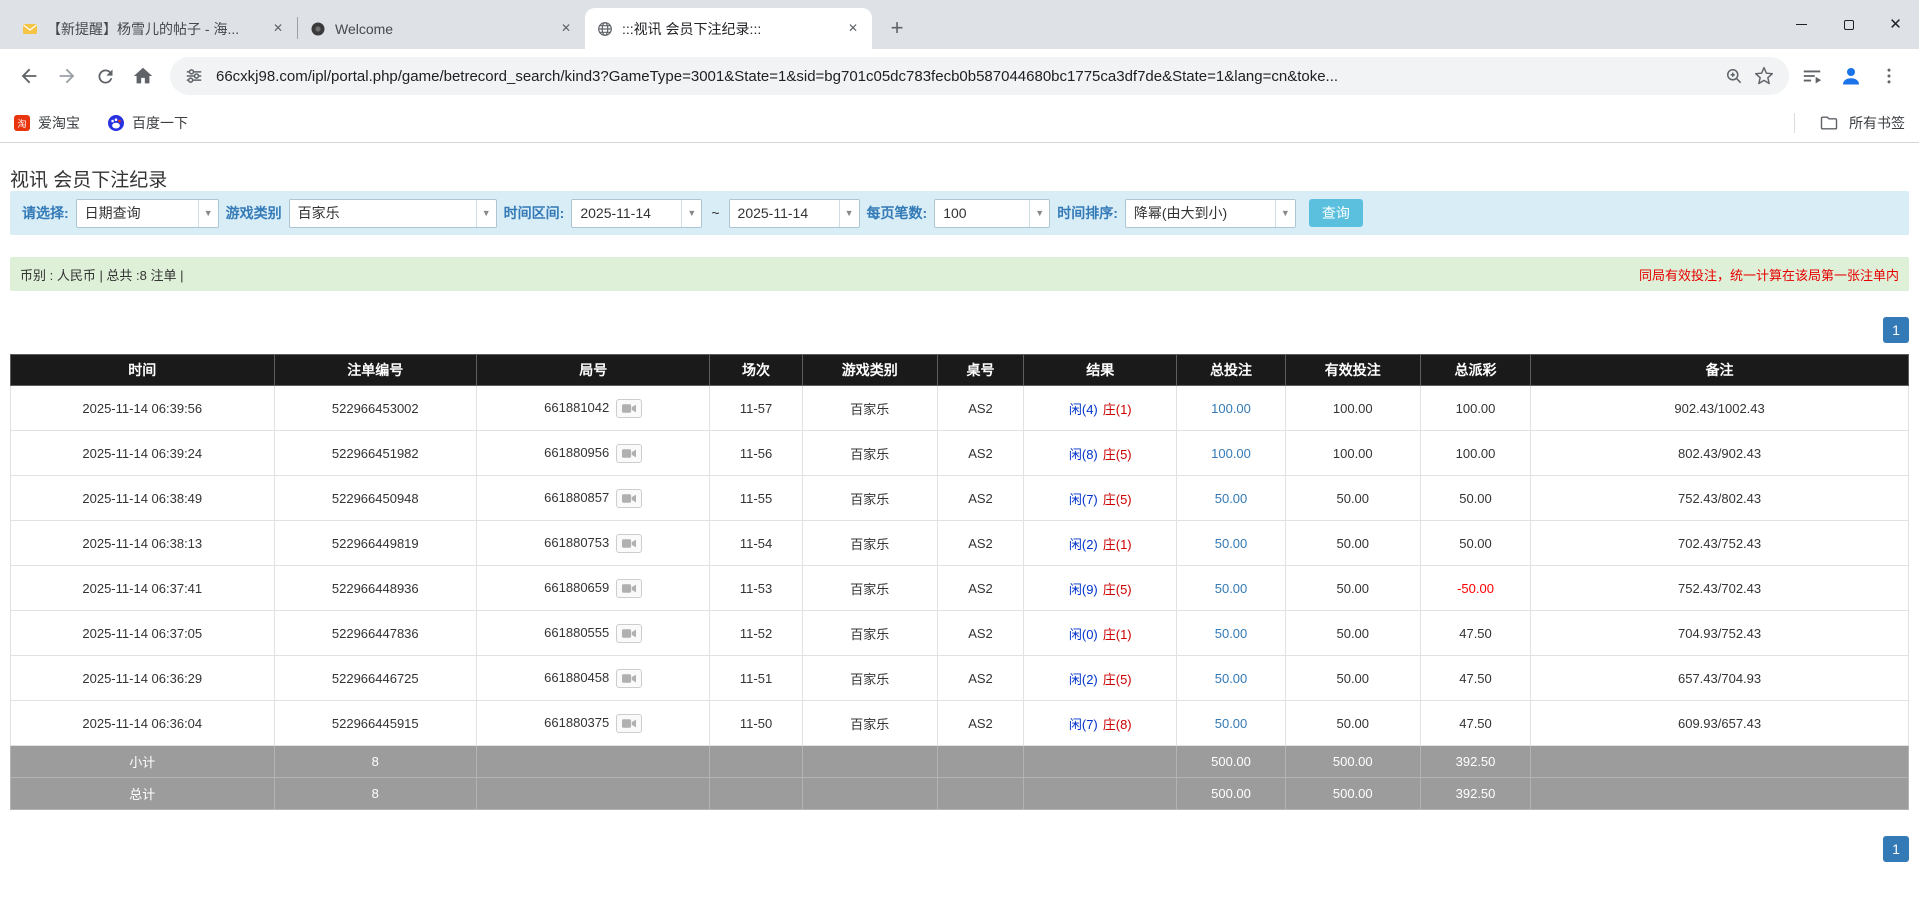 This screenshot has height=913, width=1919. Describe the element at coordinates (1117, 724) in the screenshot. I see `result-banker: 庄(8)` at that location.